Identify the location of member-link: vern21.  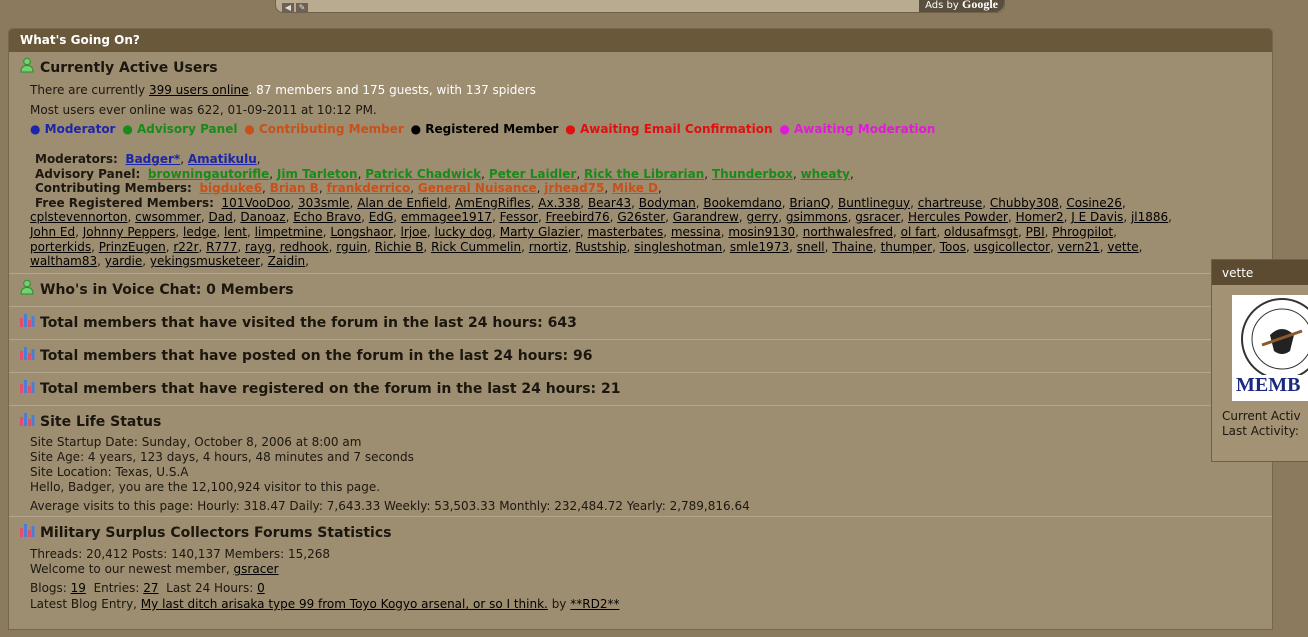
(1079, 247).